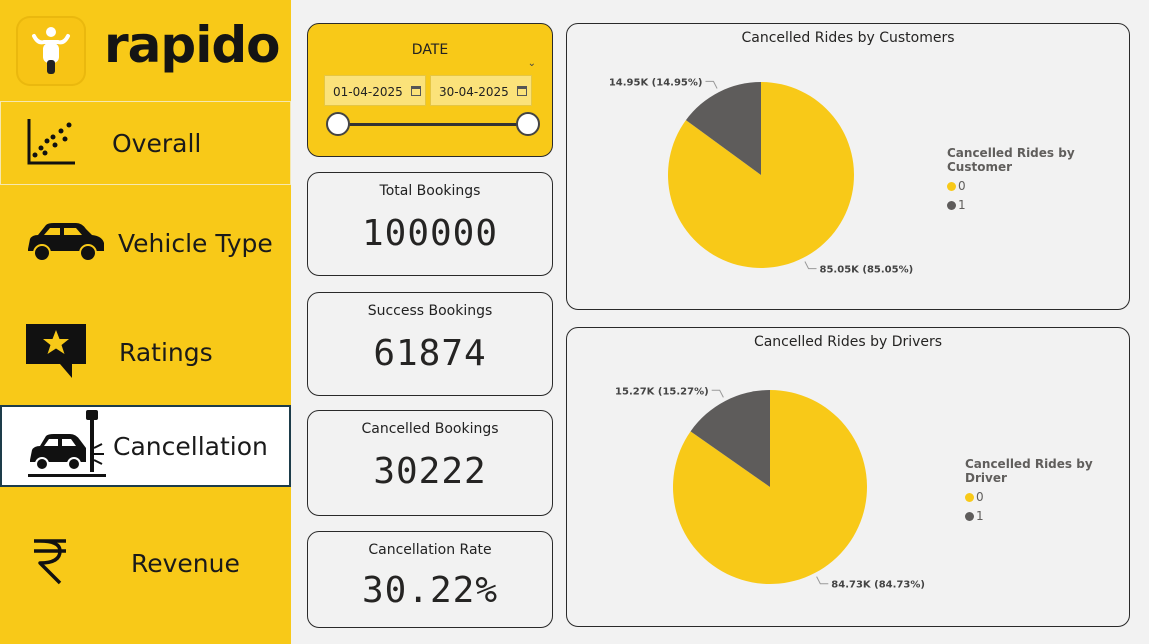  I want to click on rapido-logo-icon, so click(51, 51).